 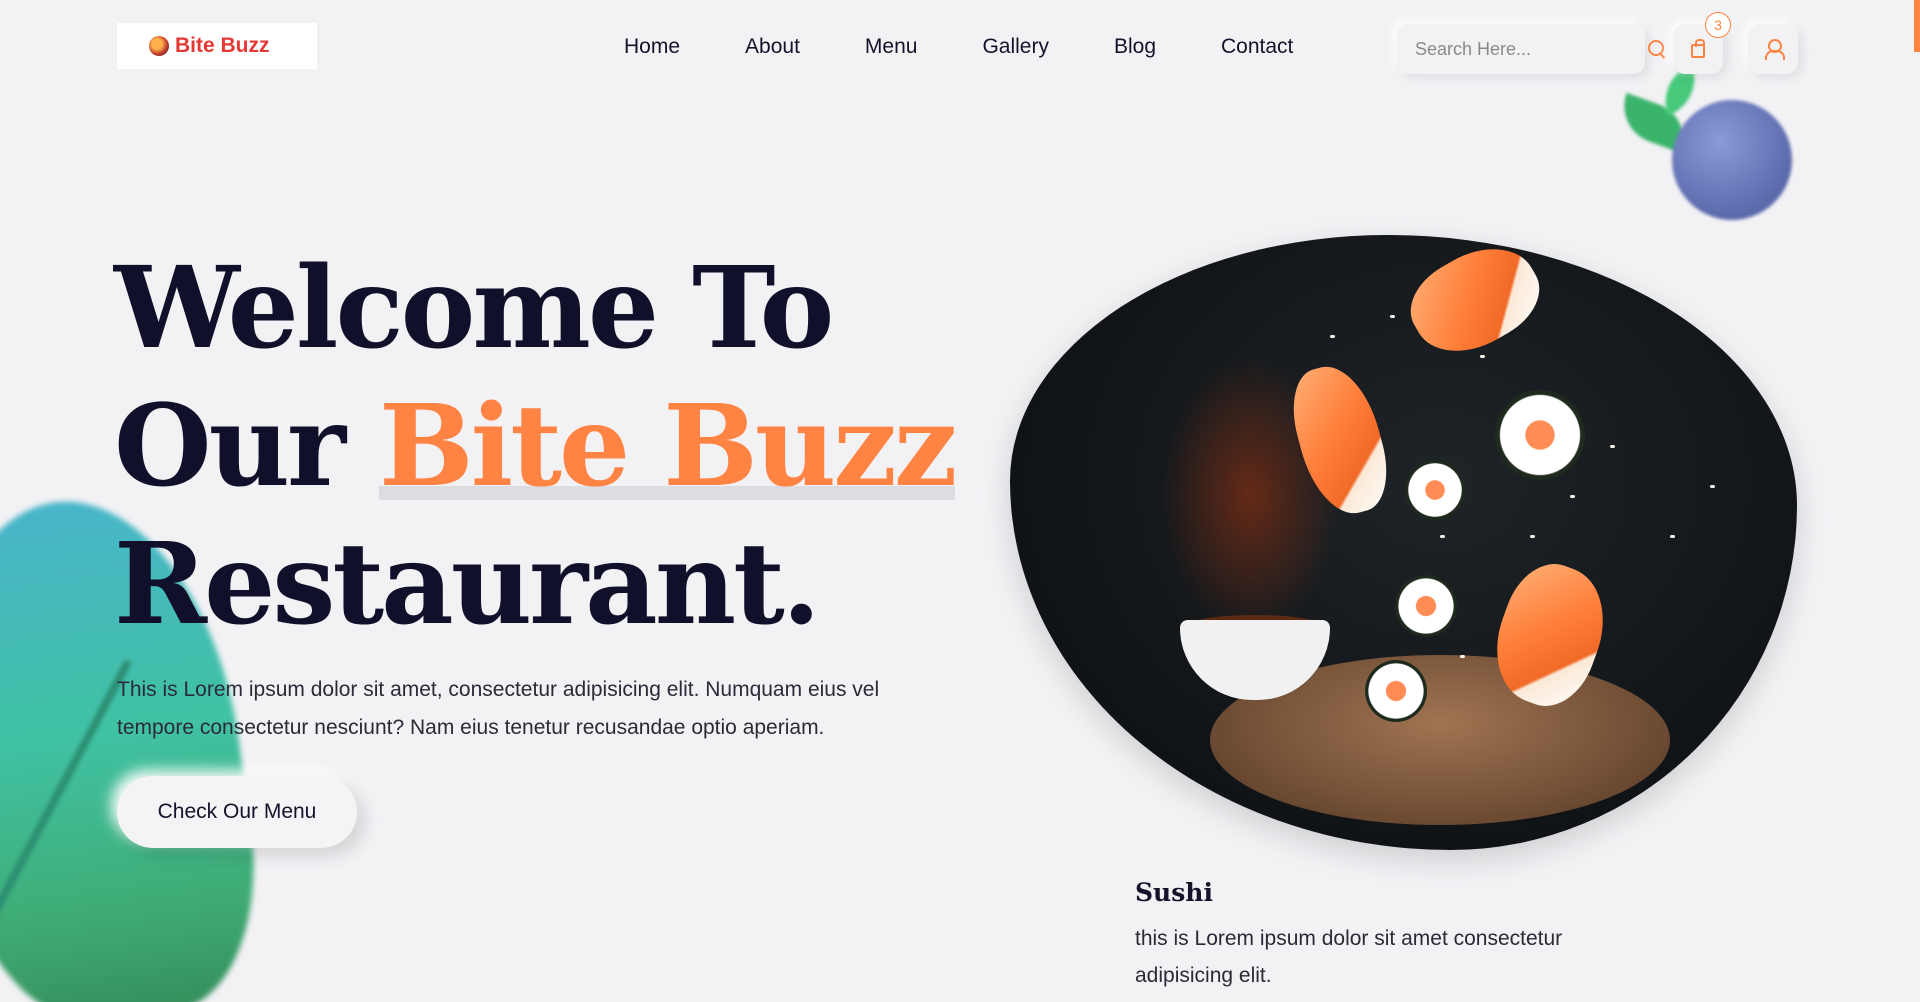 I want to click on featured-dish-title: Sushi, so click(x=1174, y=892).